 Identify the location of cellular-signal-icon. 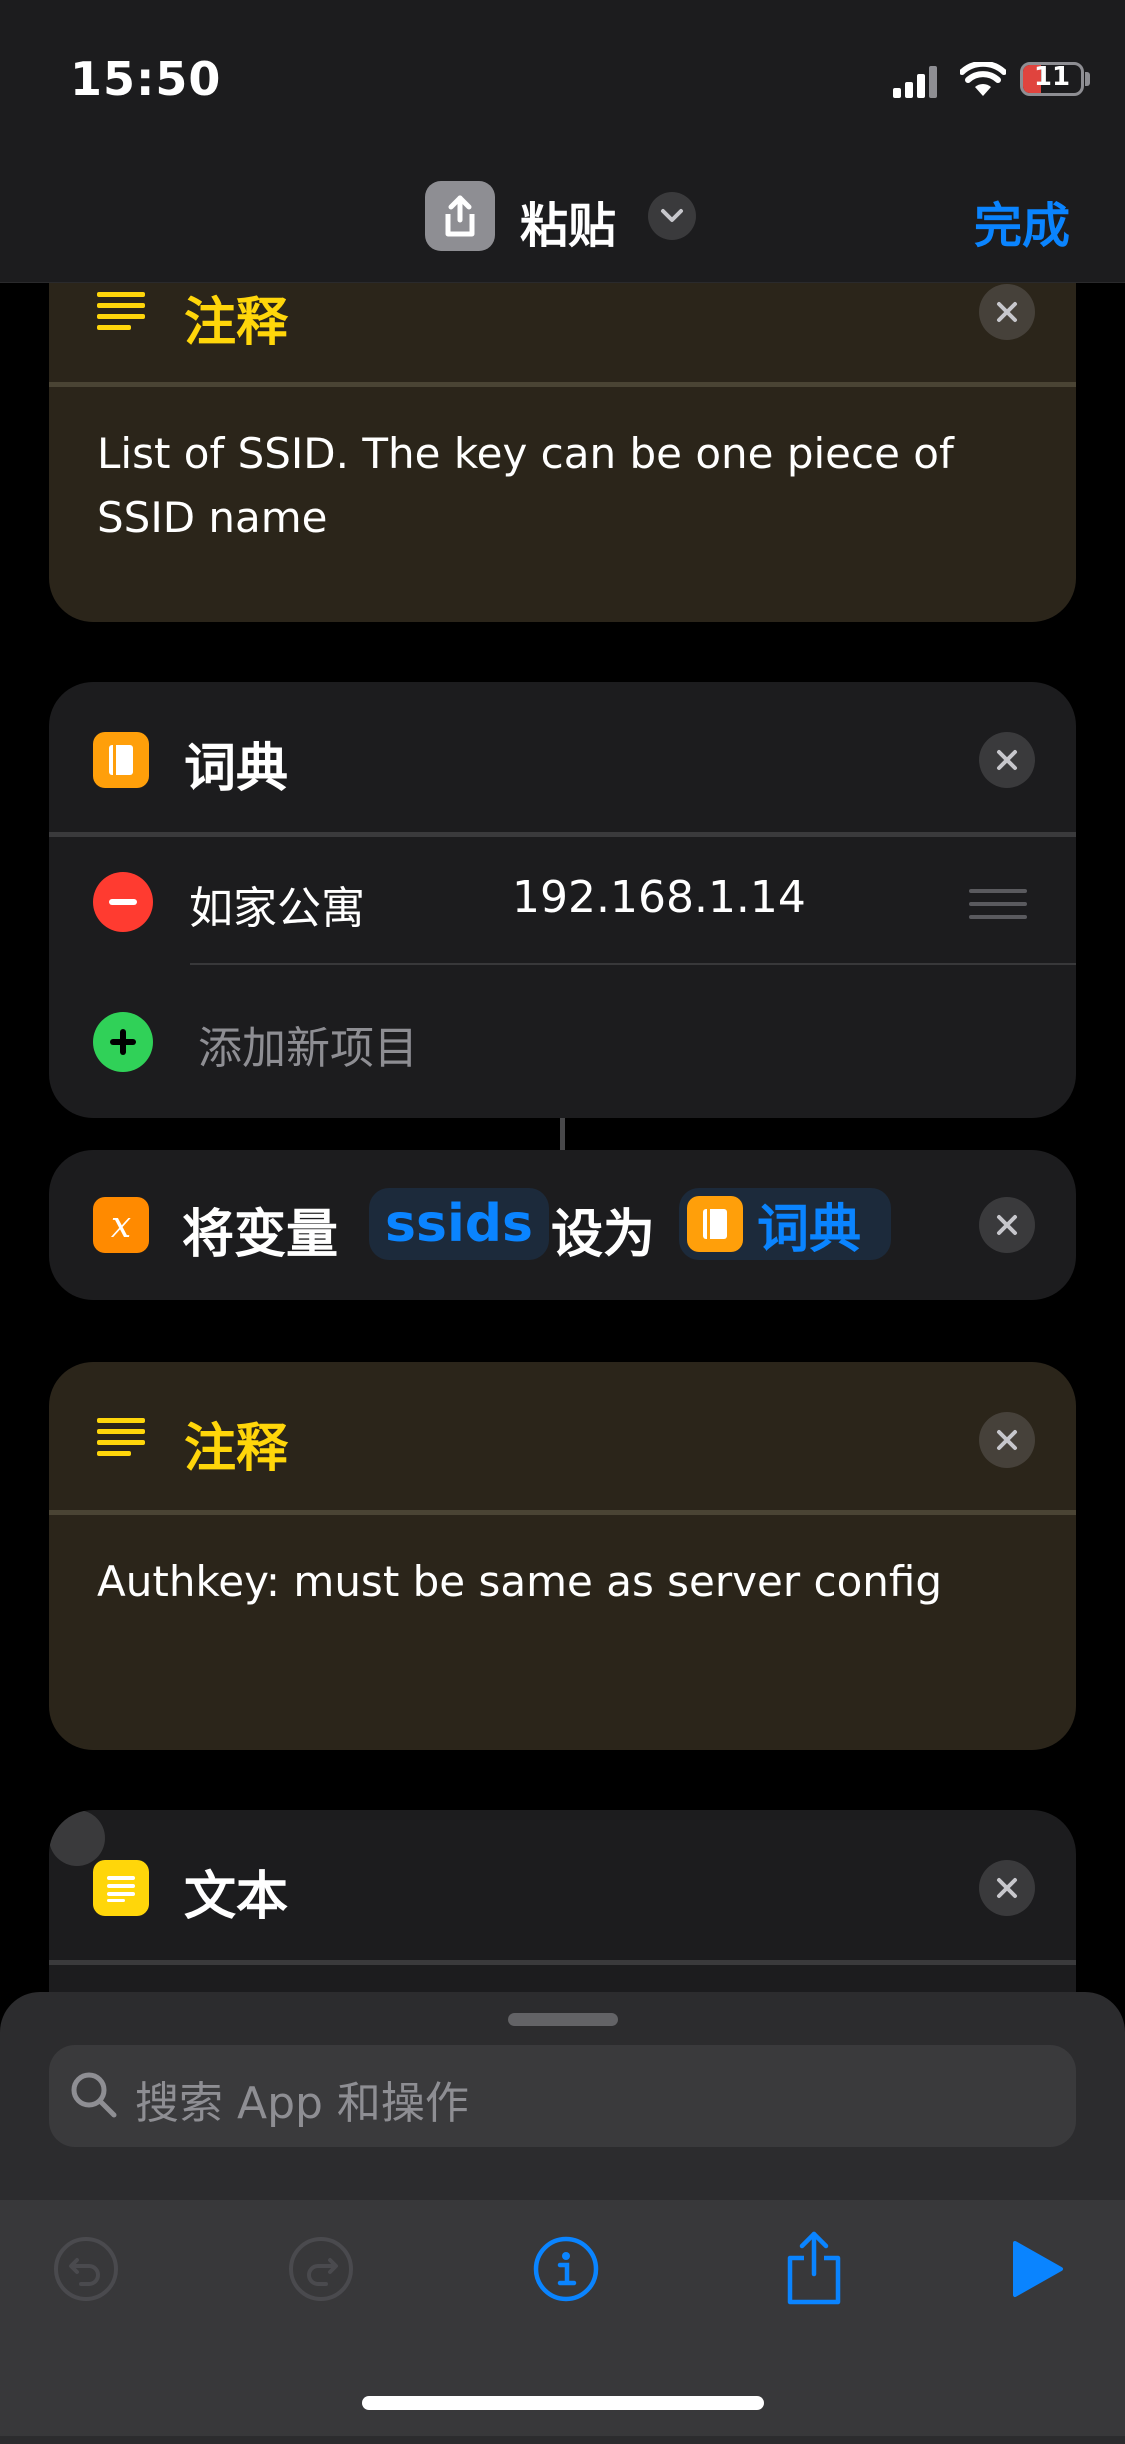
(915, 82).